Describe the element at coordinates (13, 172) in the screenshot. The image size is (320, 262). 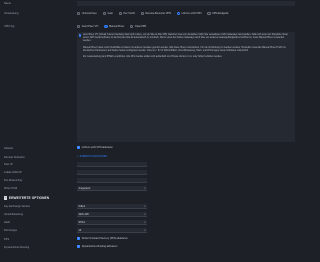
I see `local-wan-ip-label: Lokale WAN-IP` at that location.